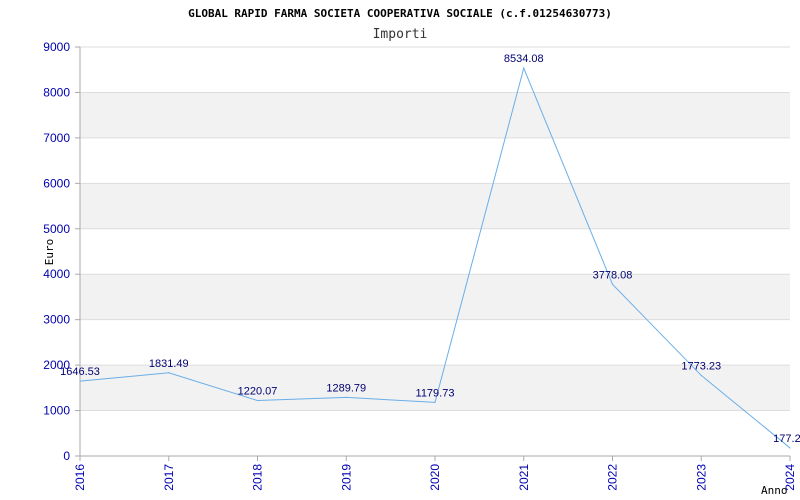  I want to click on y-tick-label: 9000, so click(56, 47).